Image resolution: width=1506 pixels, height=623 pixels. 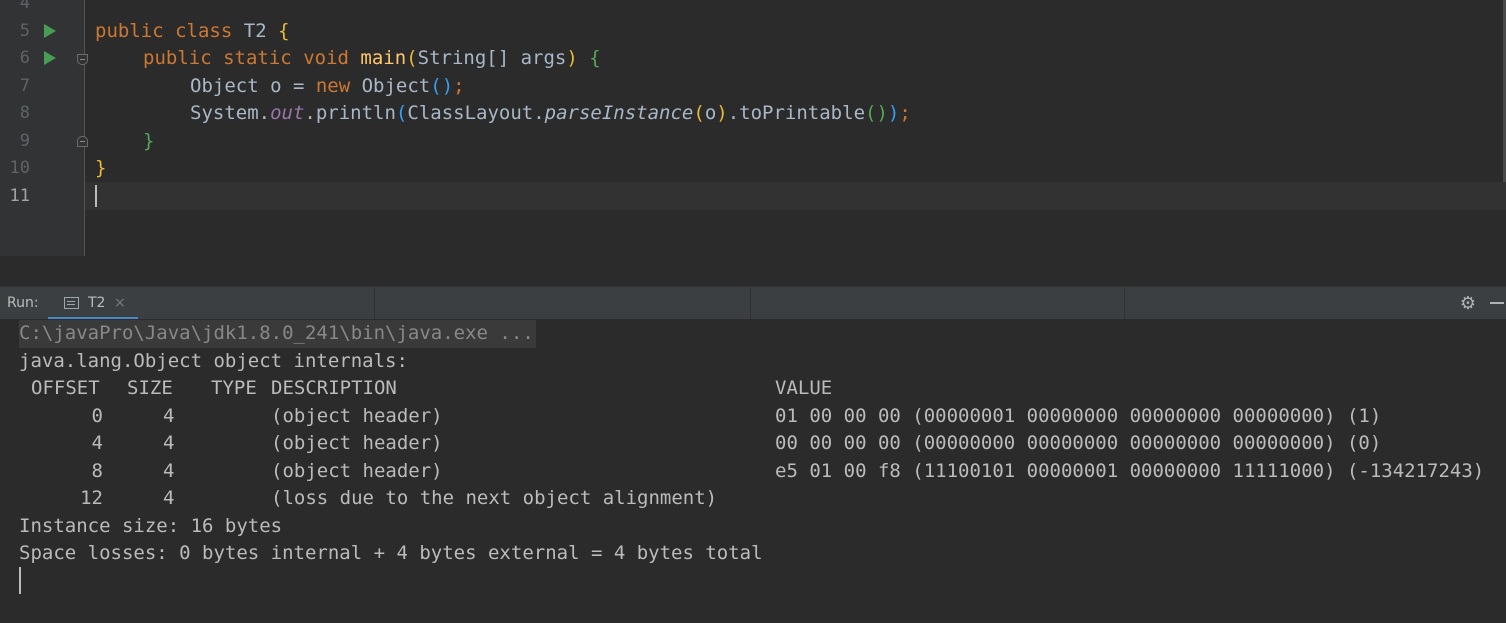 What do you see at coordinates (350, 113) in the screenshot?
I see `method-call: .println` at bounding box center [350, 113].